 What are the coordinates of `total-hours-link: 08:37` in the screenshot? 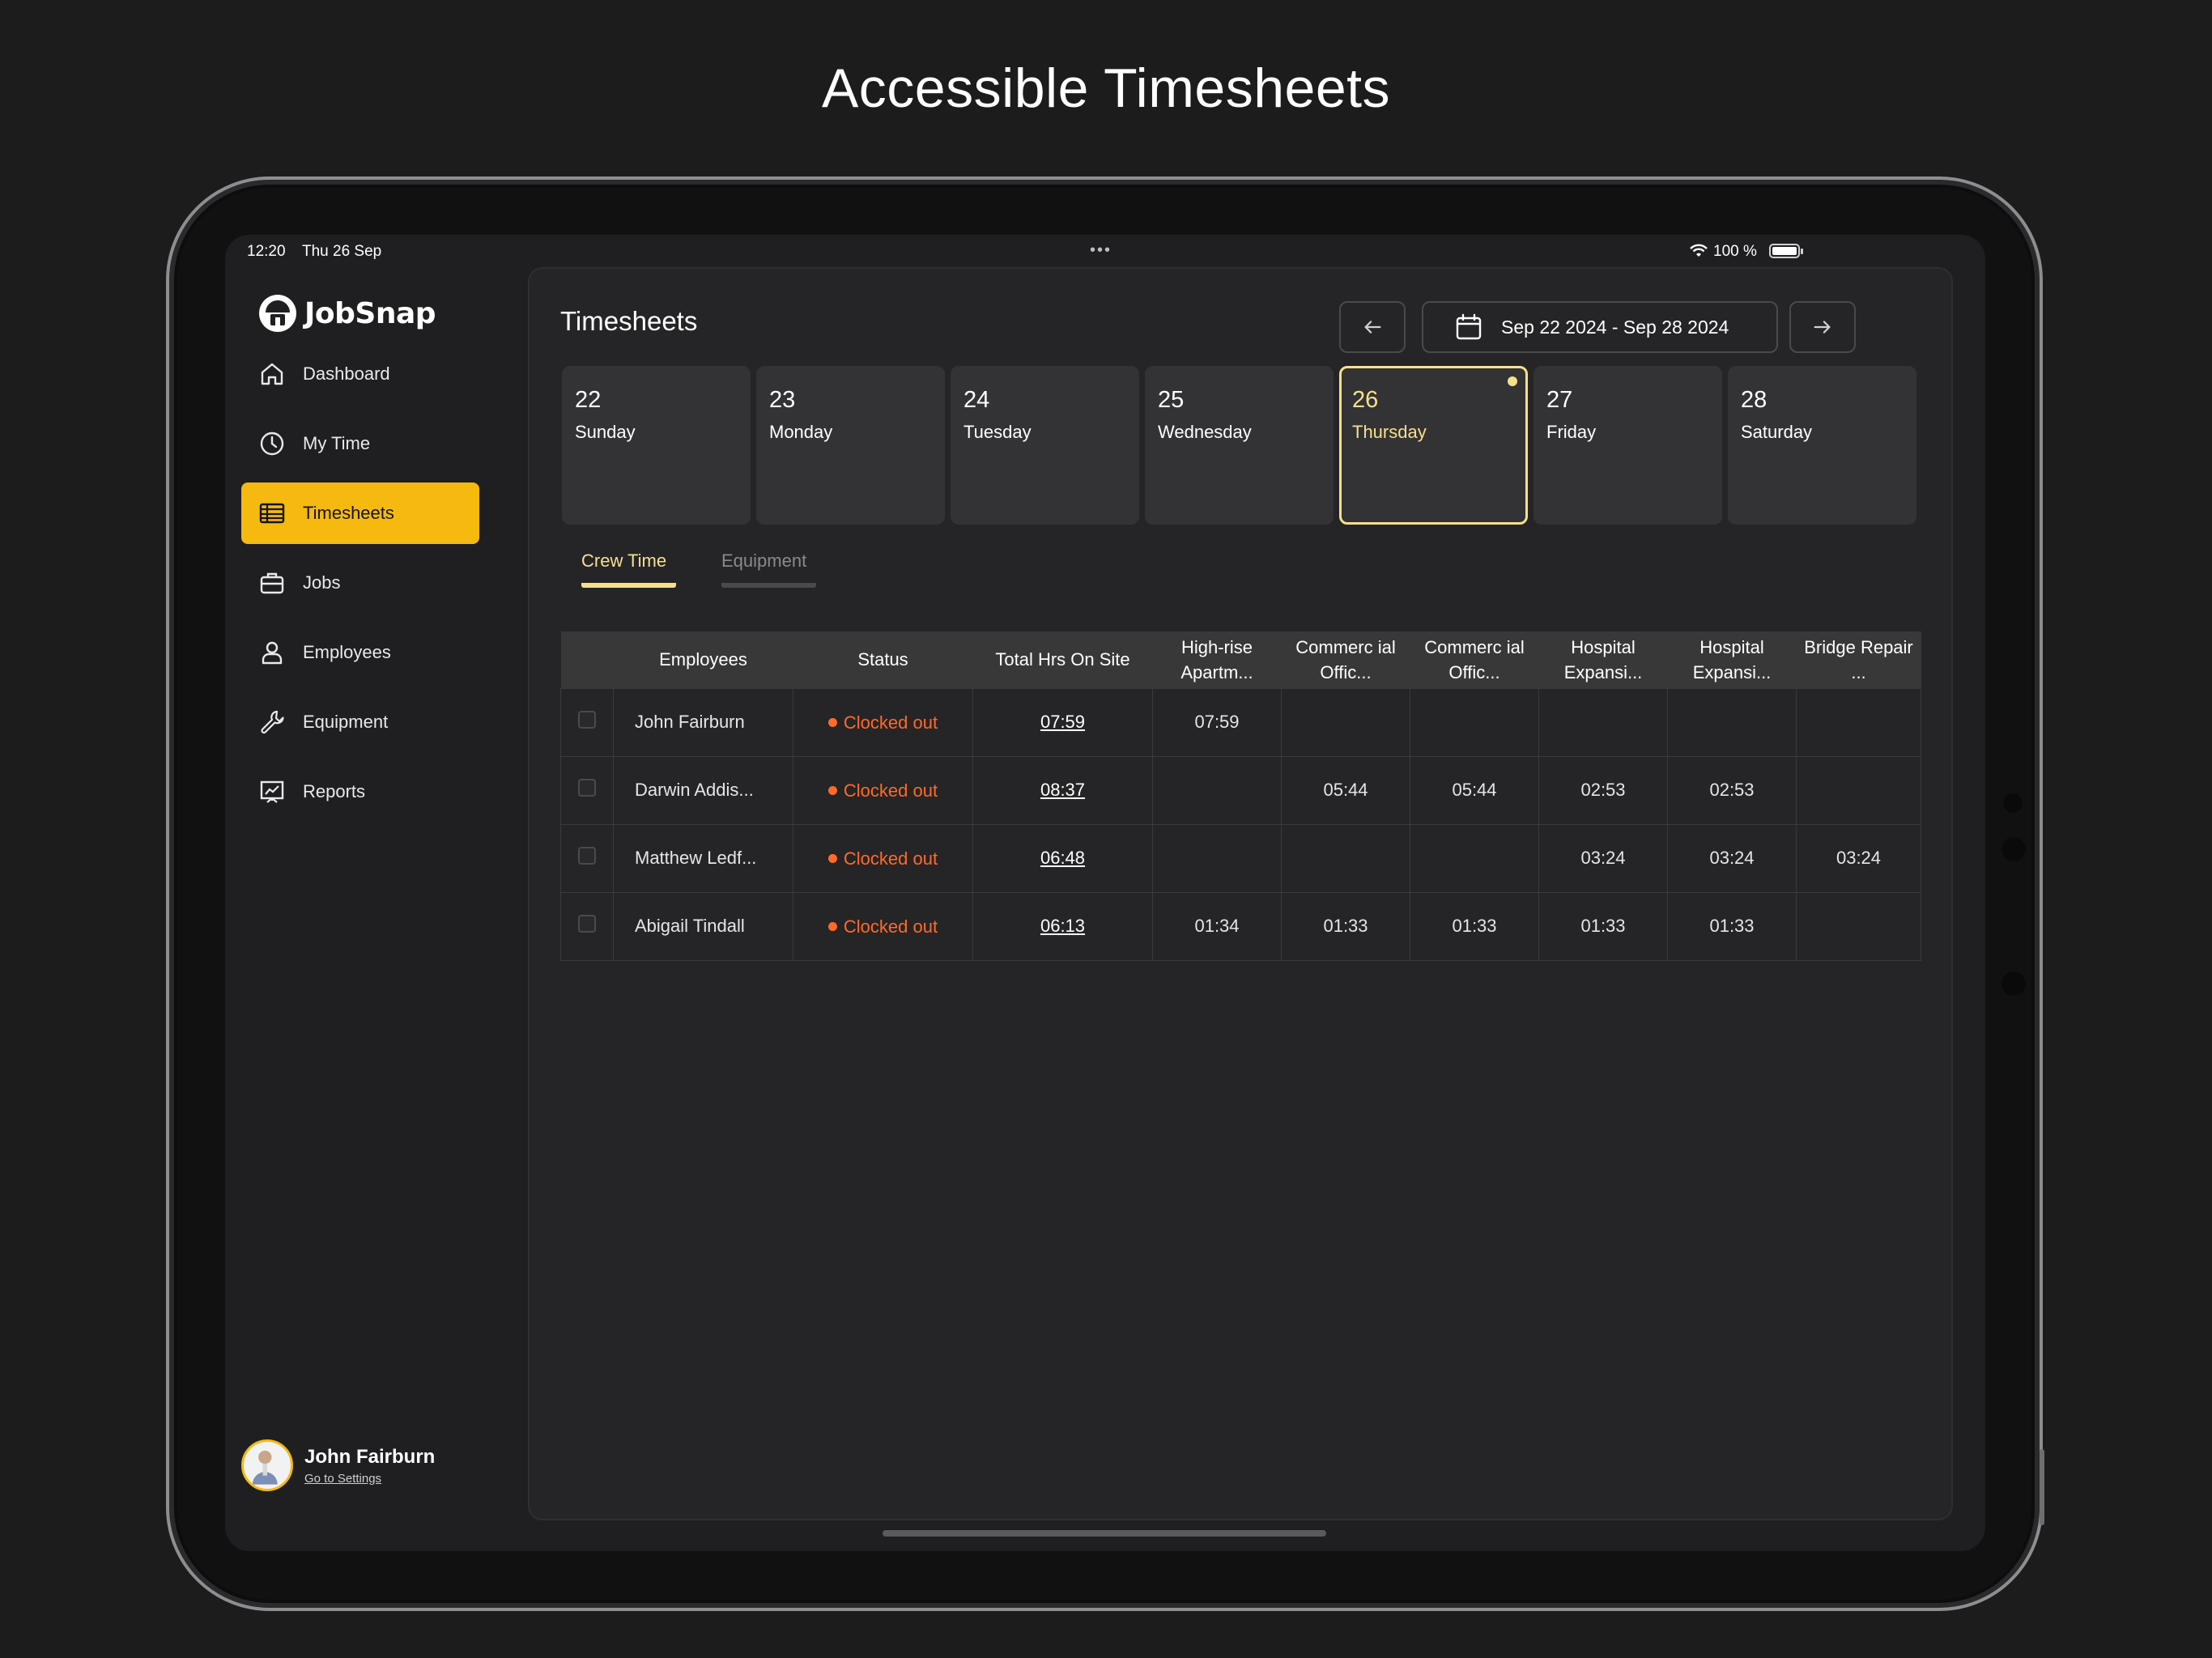 It's located at (1062, 790).